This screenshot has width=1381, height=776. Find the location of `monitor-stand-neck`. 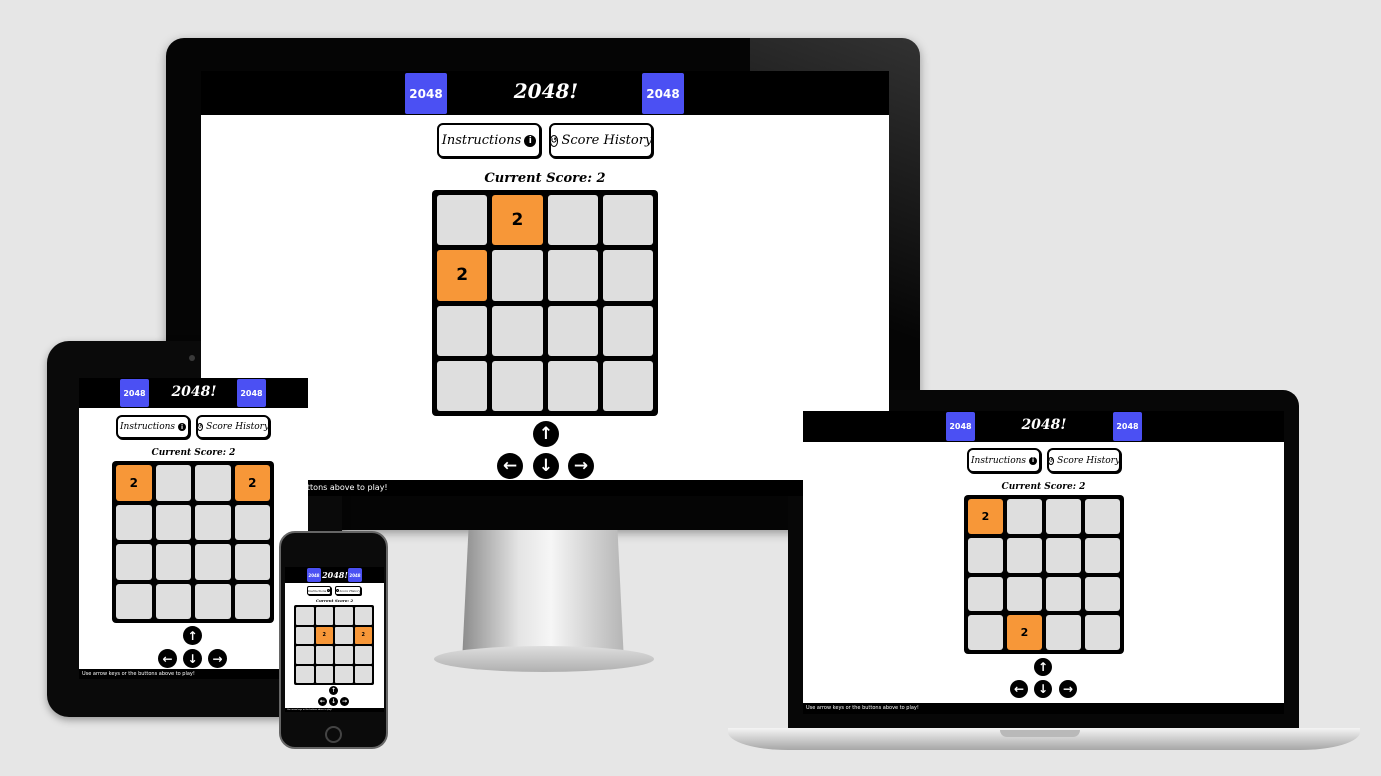

monitor-stand-neck is located at coordinates (543, 596).